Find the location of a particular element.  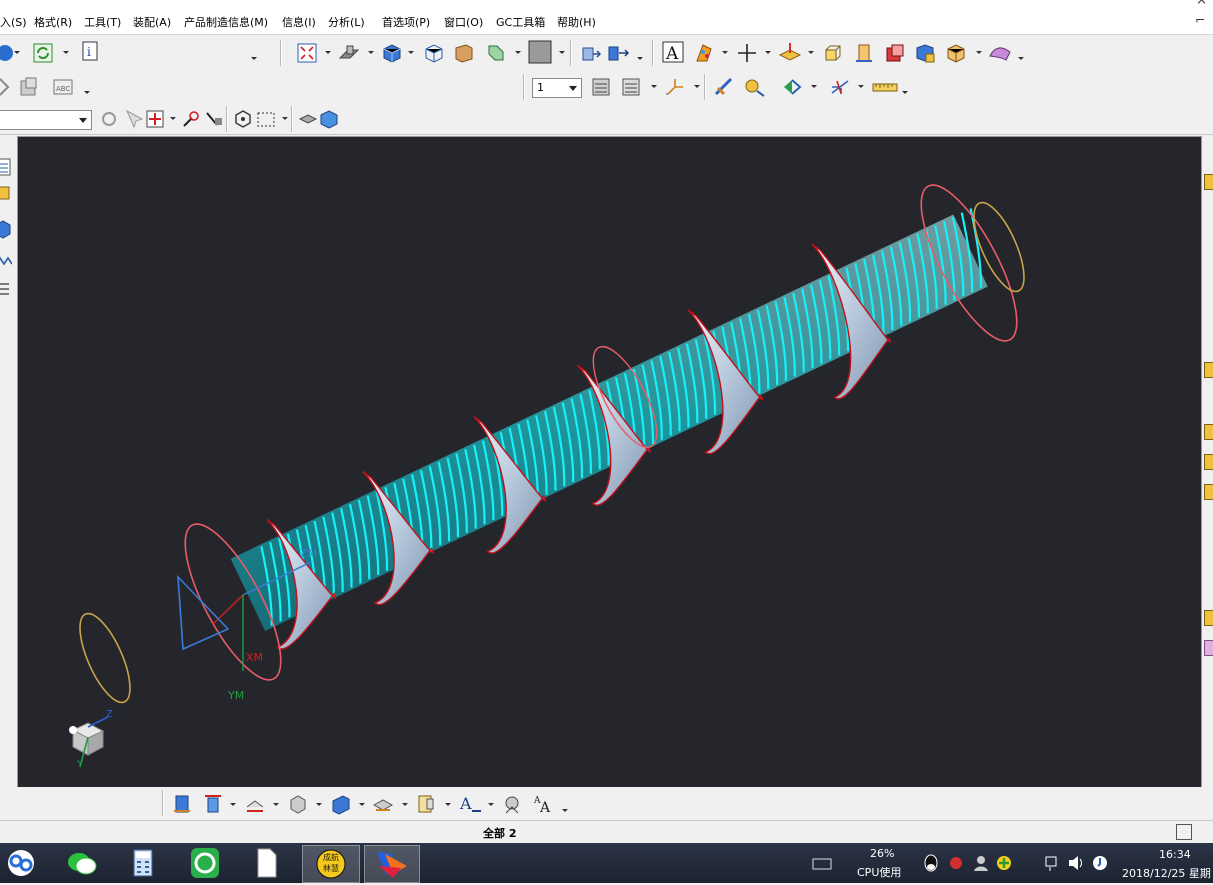

shaded-cube-icon is located at coordinates (392, 53).